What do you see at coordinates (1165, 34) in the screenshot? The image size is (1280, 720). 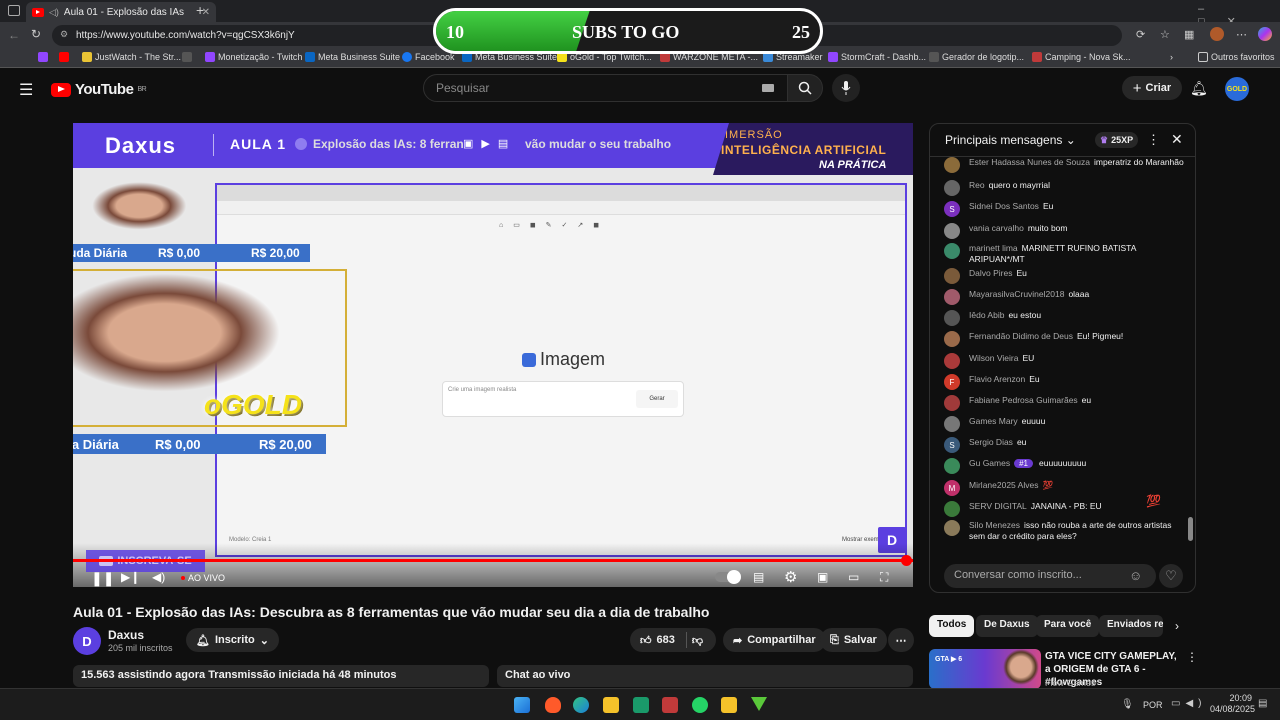 I see `favorites-icon: ☆` at bounding box center [1165, 34].